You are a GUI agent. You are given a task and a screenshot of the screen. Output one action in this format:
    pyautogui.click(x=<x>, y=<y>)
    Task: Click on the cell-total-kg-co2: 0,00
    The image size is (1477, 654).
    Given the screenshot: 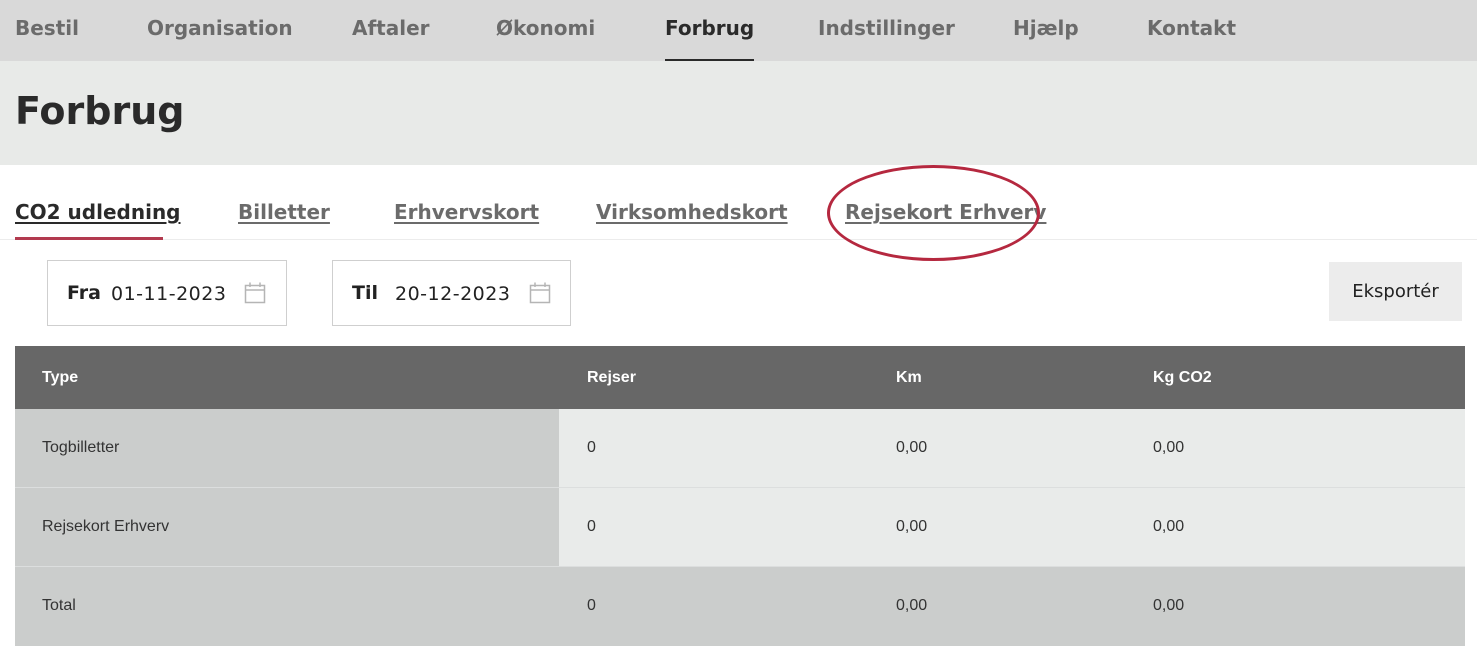 What is the action you would take?
    pyautogui.click(x=1169, y=605)
    